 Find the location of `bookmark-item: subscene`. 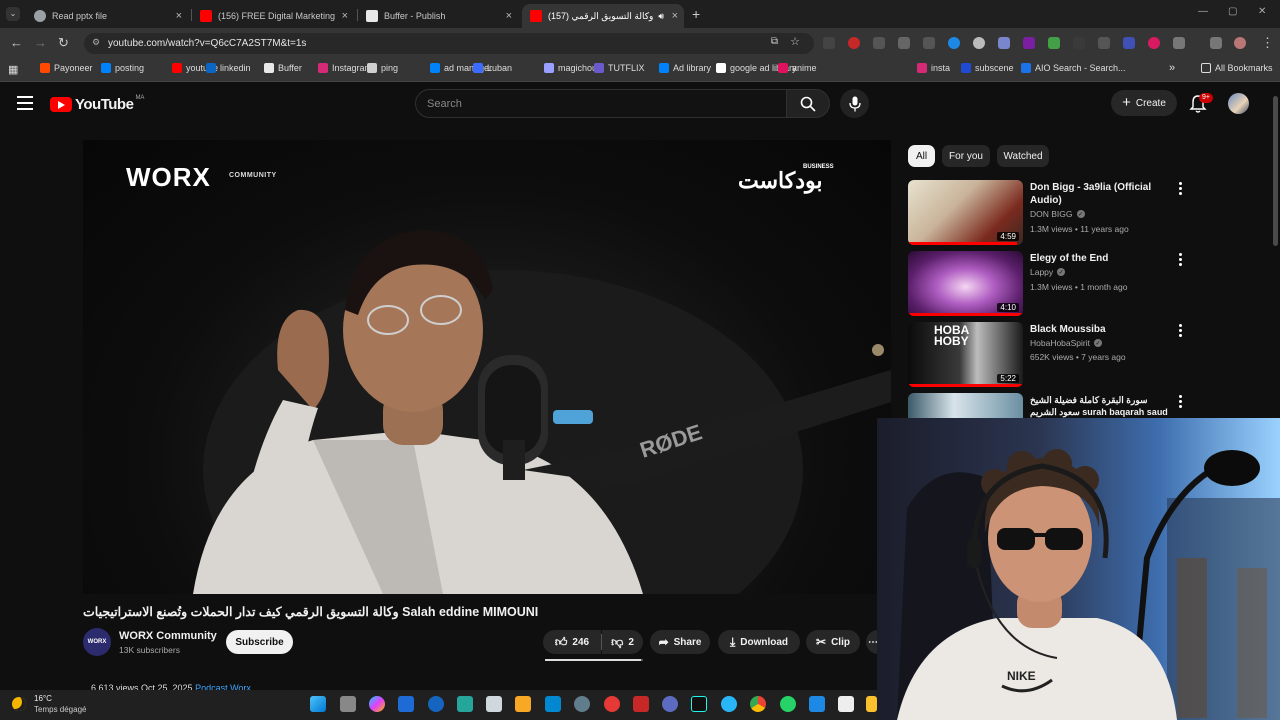

bookmark-item: subscene is located at coordinates (987, 68).